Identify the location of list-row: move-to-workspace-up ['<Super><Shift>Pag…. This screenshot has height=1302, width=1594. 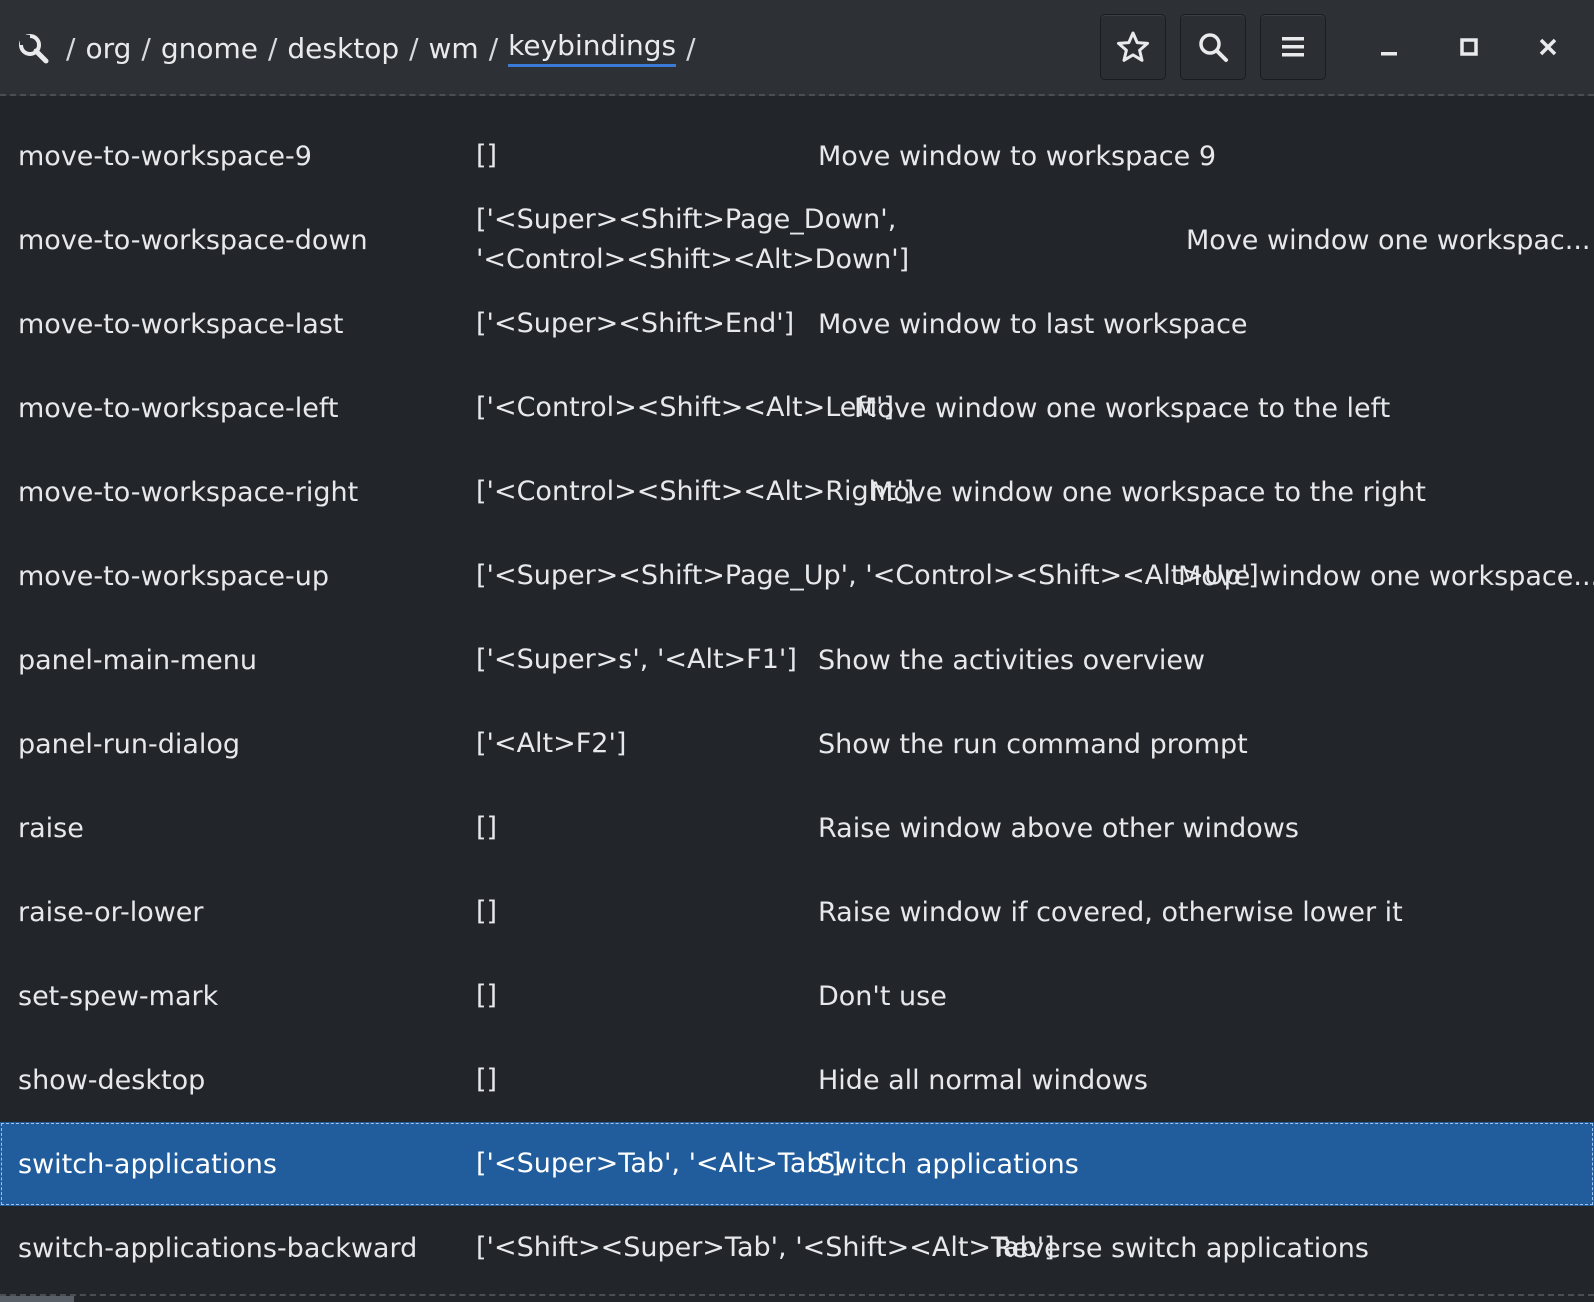
(797, 576).